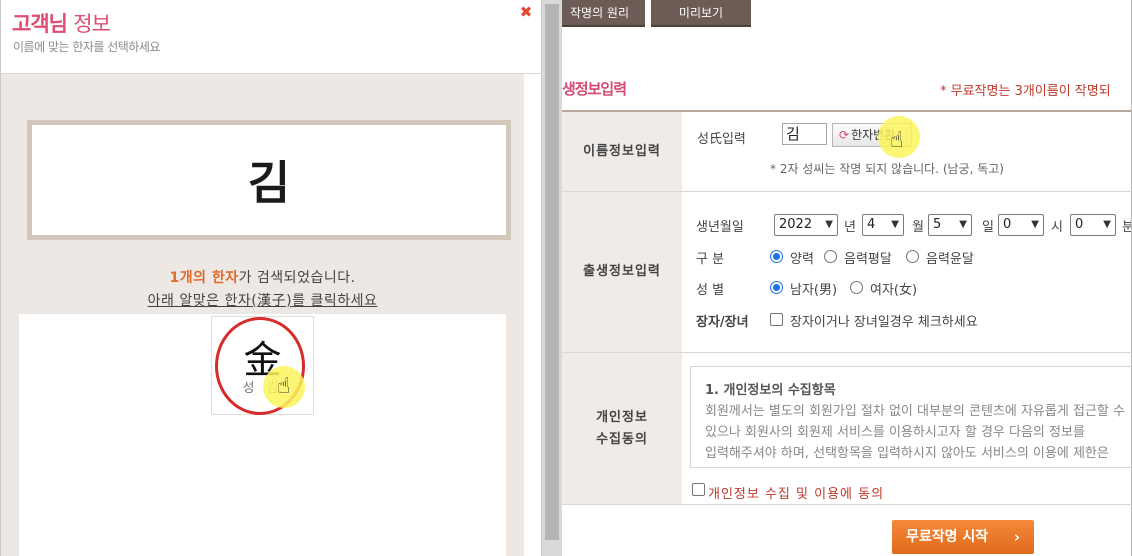  I want to click on surname-display-text: 김, so click(269, 183).